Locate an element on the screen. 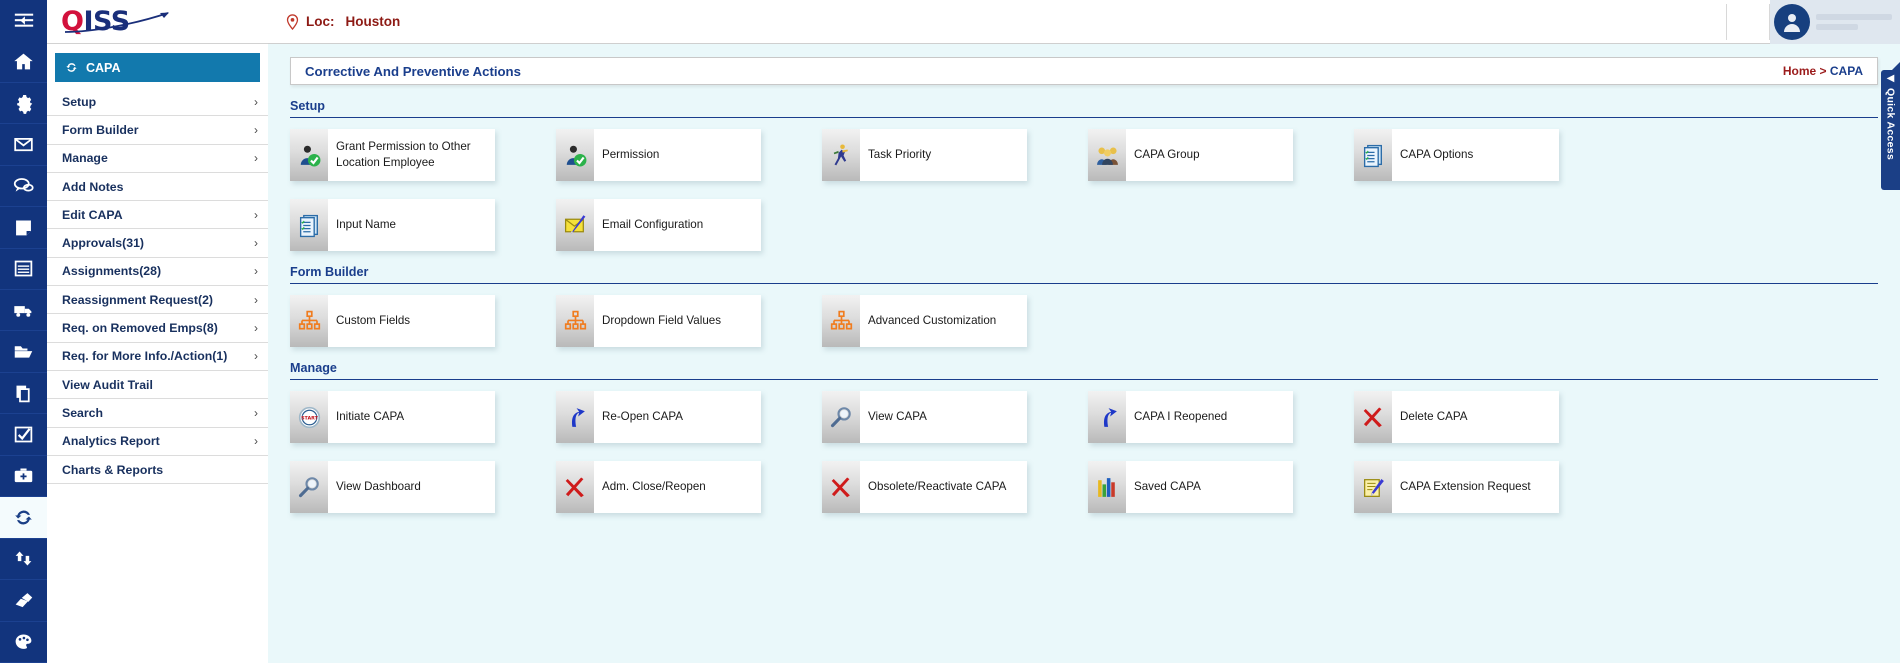 This screenshot has width=1900, height=663. sidebar-item-approvals: Approvals(31) › is located at coordinates (157, 243).